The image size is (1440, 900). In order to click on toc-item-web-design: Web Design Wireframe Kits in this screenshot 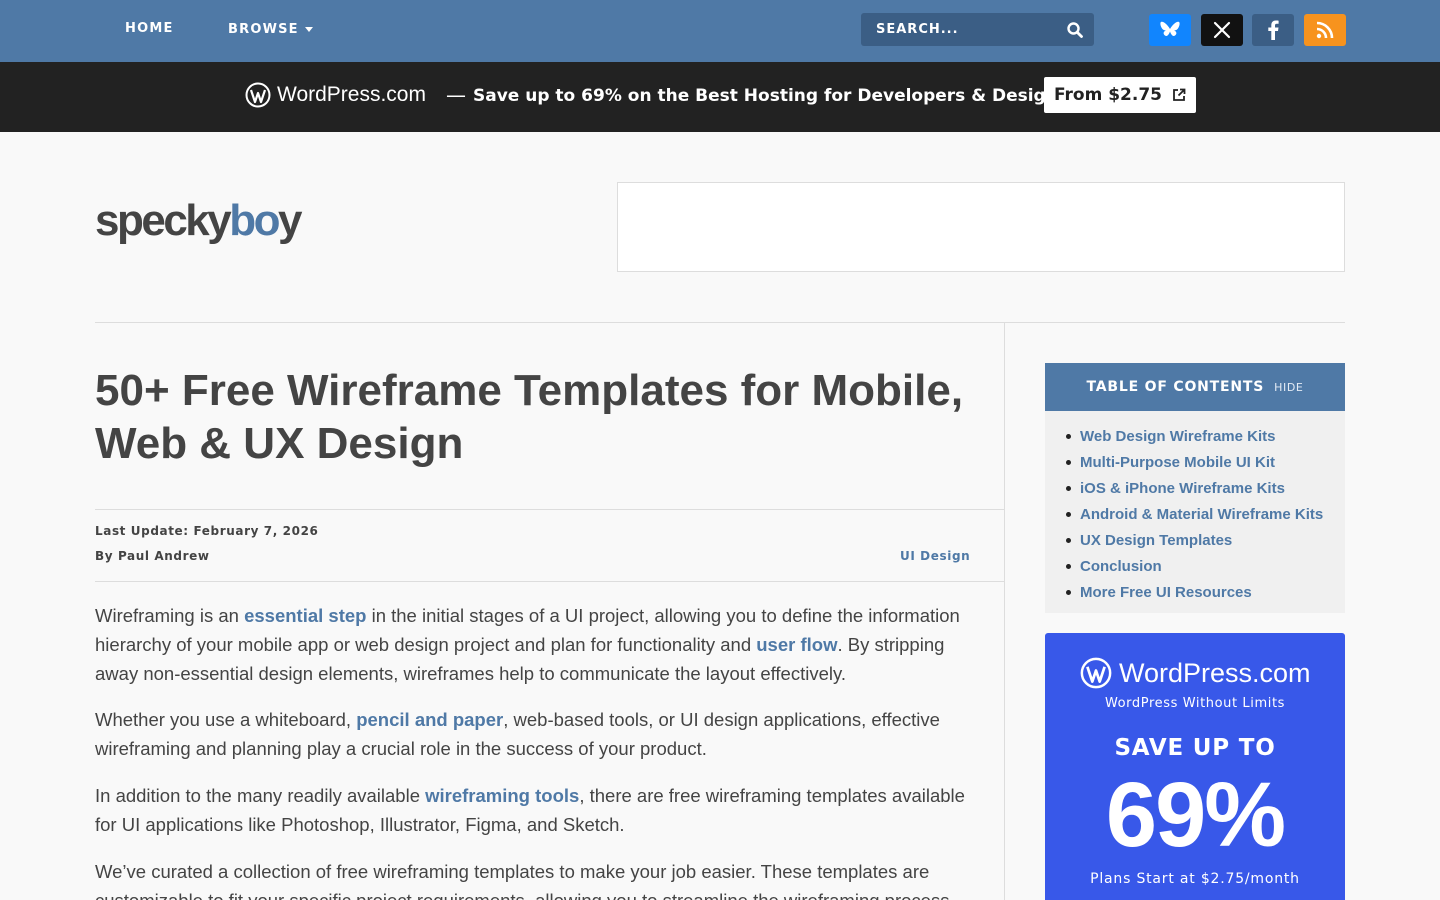, I will do `click(1194, 436)`.